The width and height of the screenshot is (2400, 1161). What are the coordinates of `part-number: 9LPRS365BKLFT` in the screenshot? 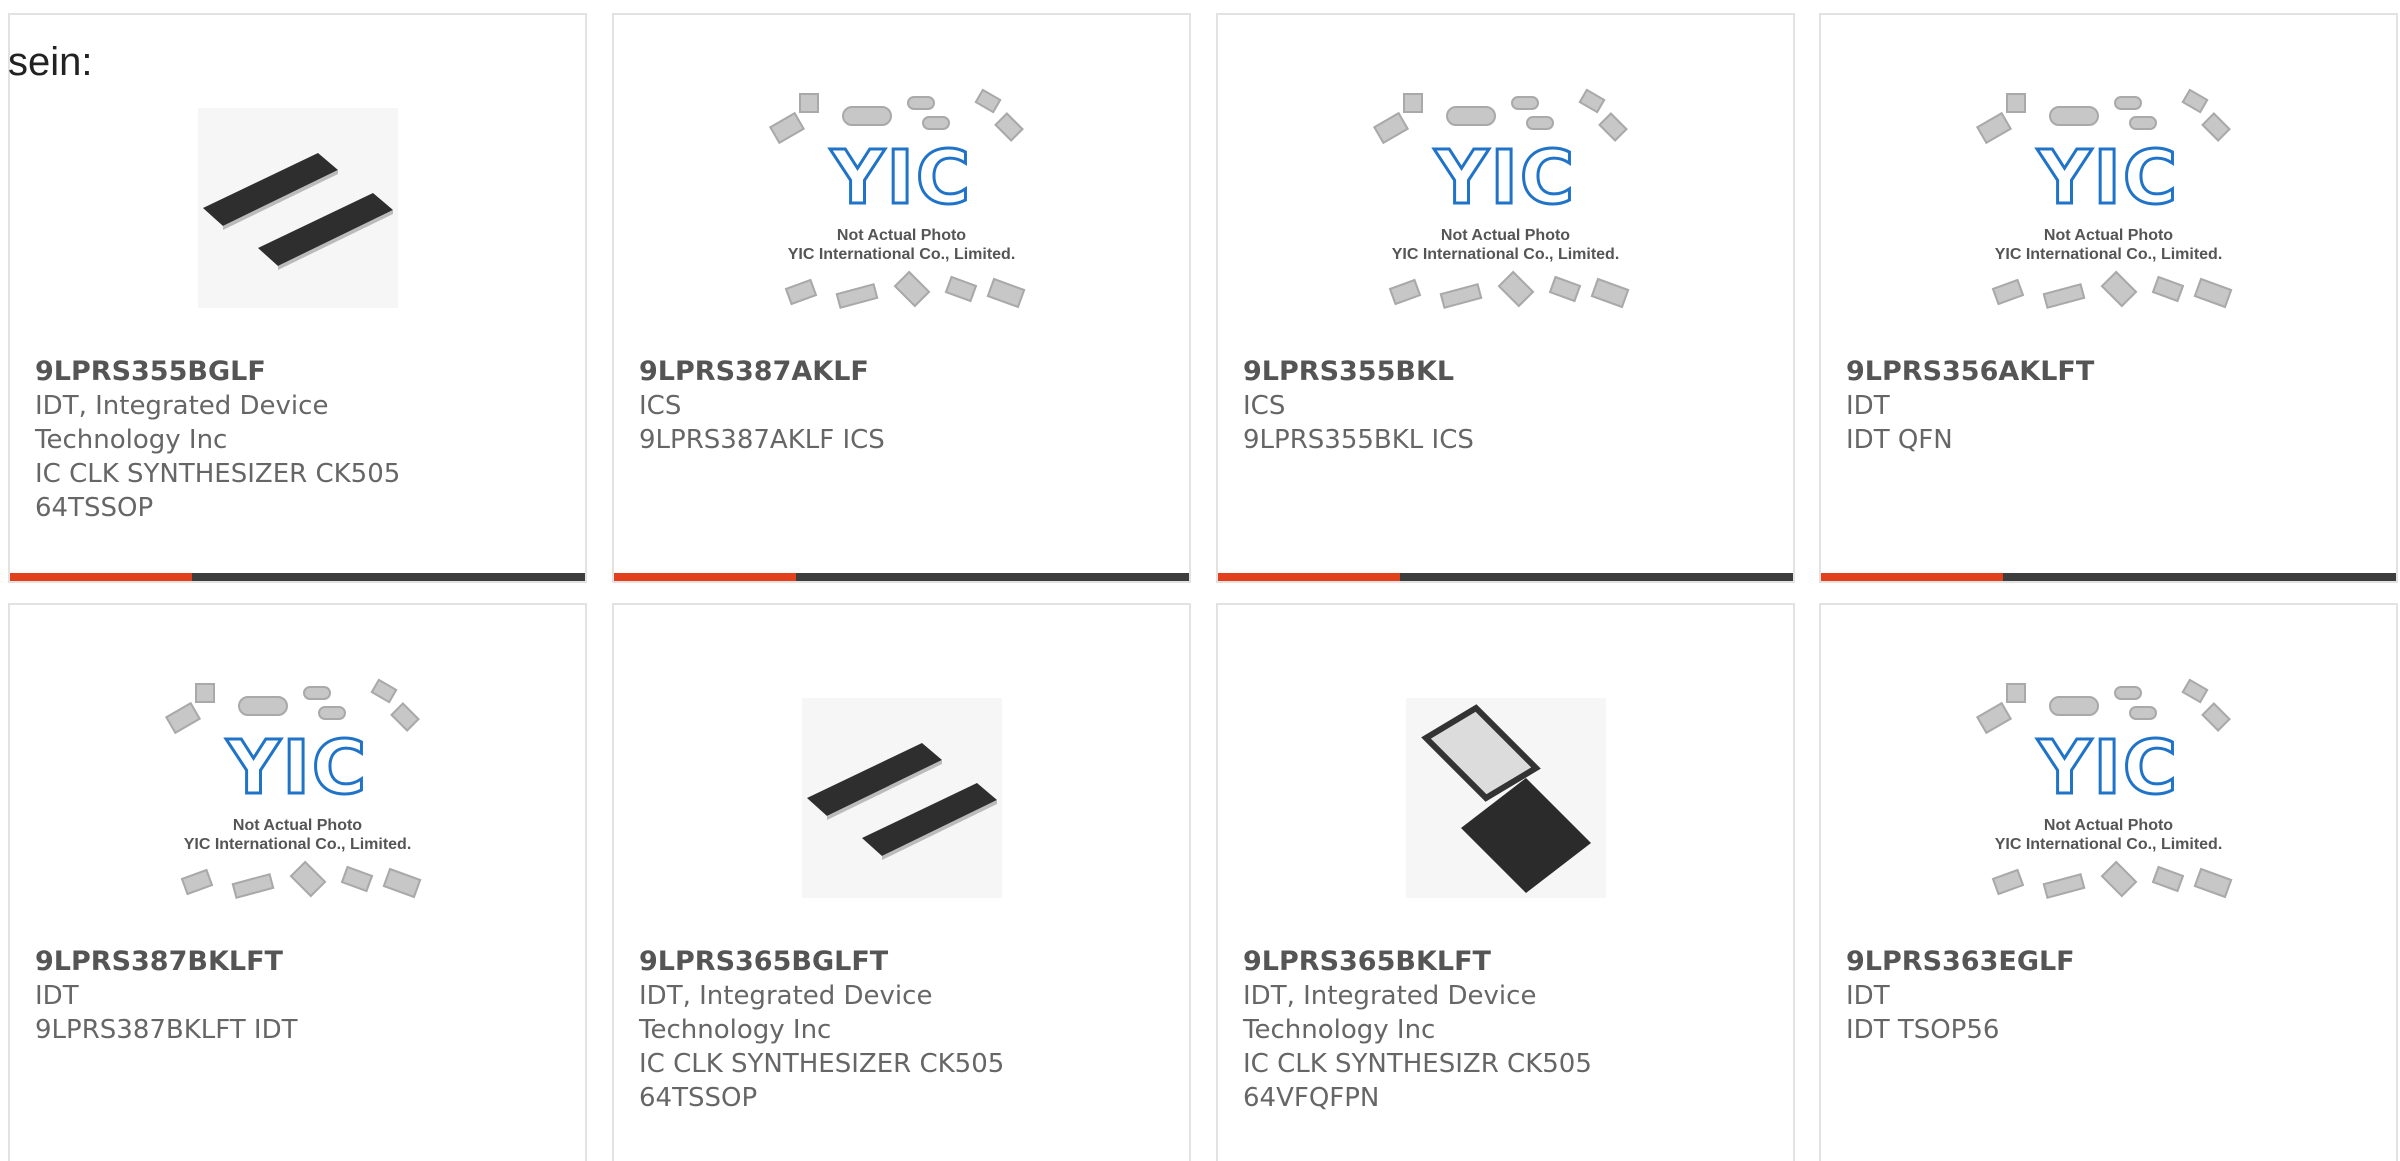 It's located at (1508, 962).